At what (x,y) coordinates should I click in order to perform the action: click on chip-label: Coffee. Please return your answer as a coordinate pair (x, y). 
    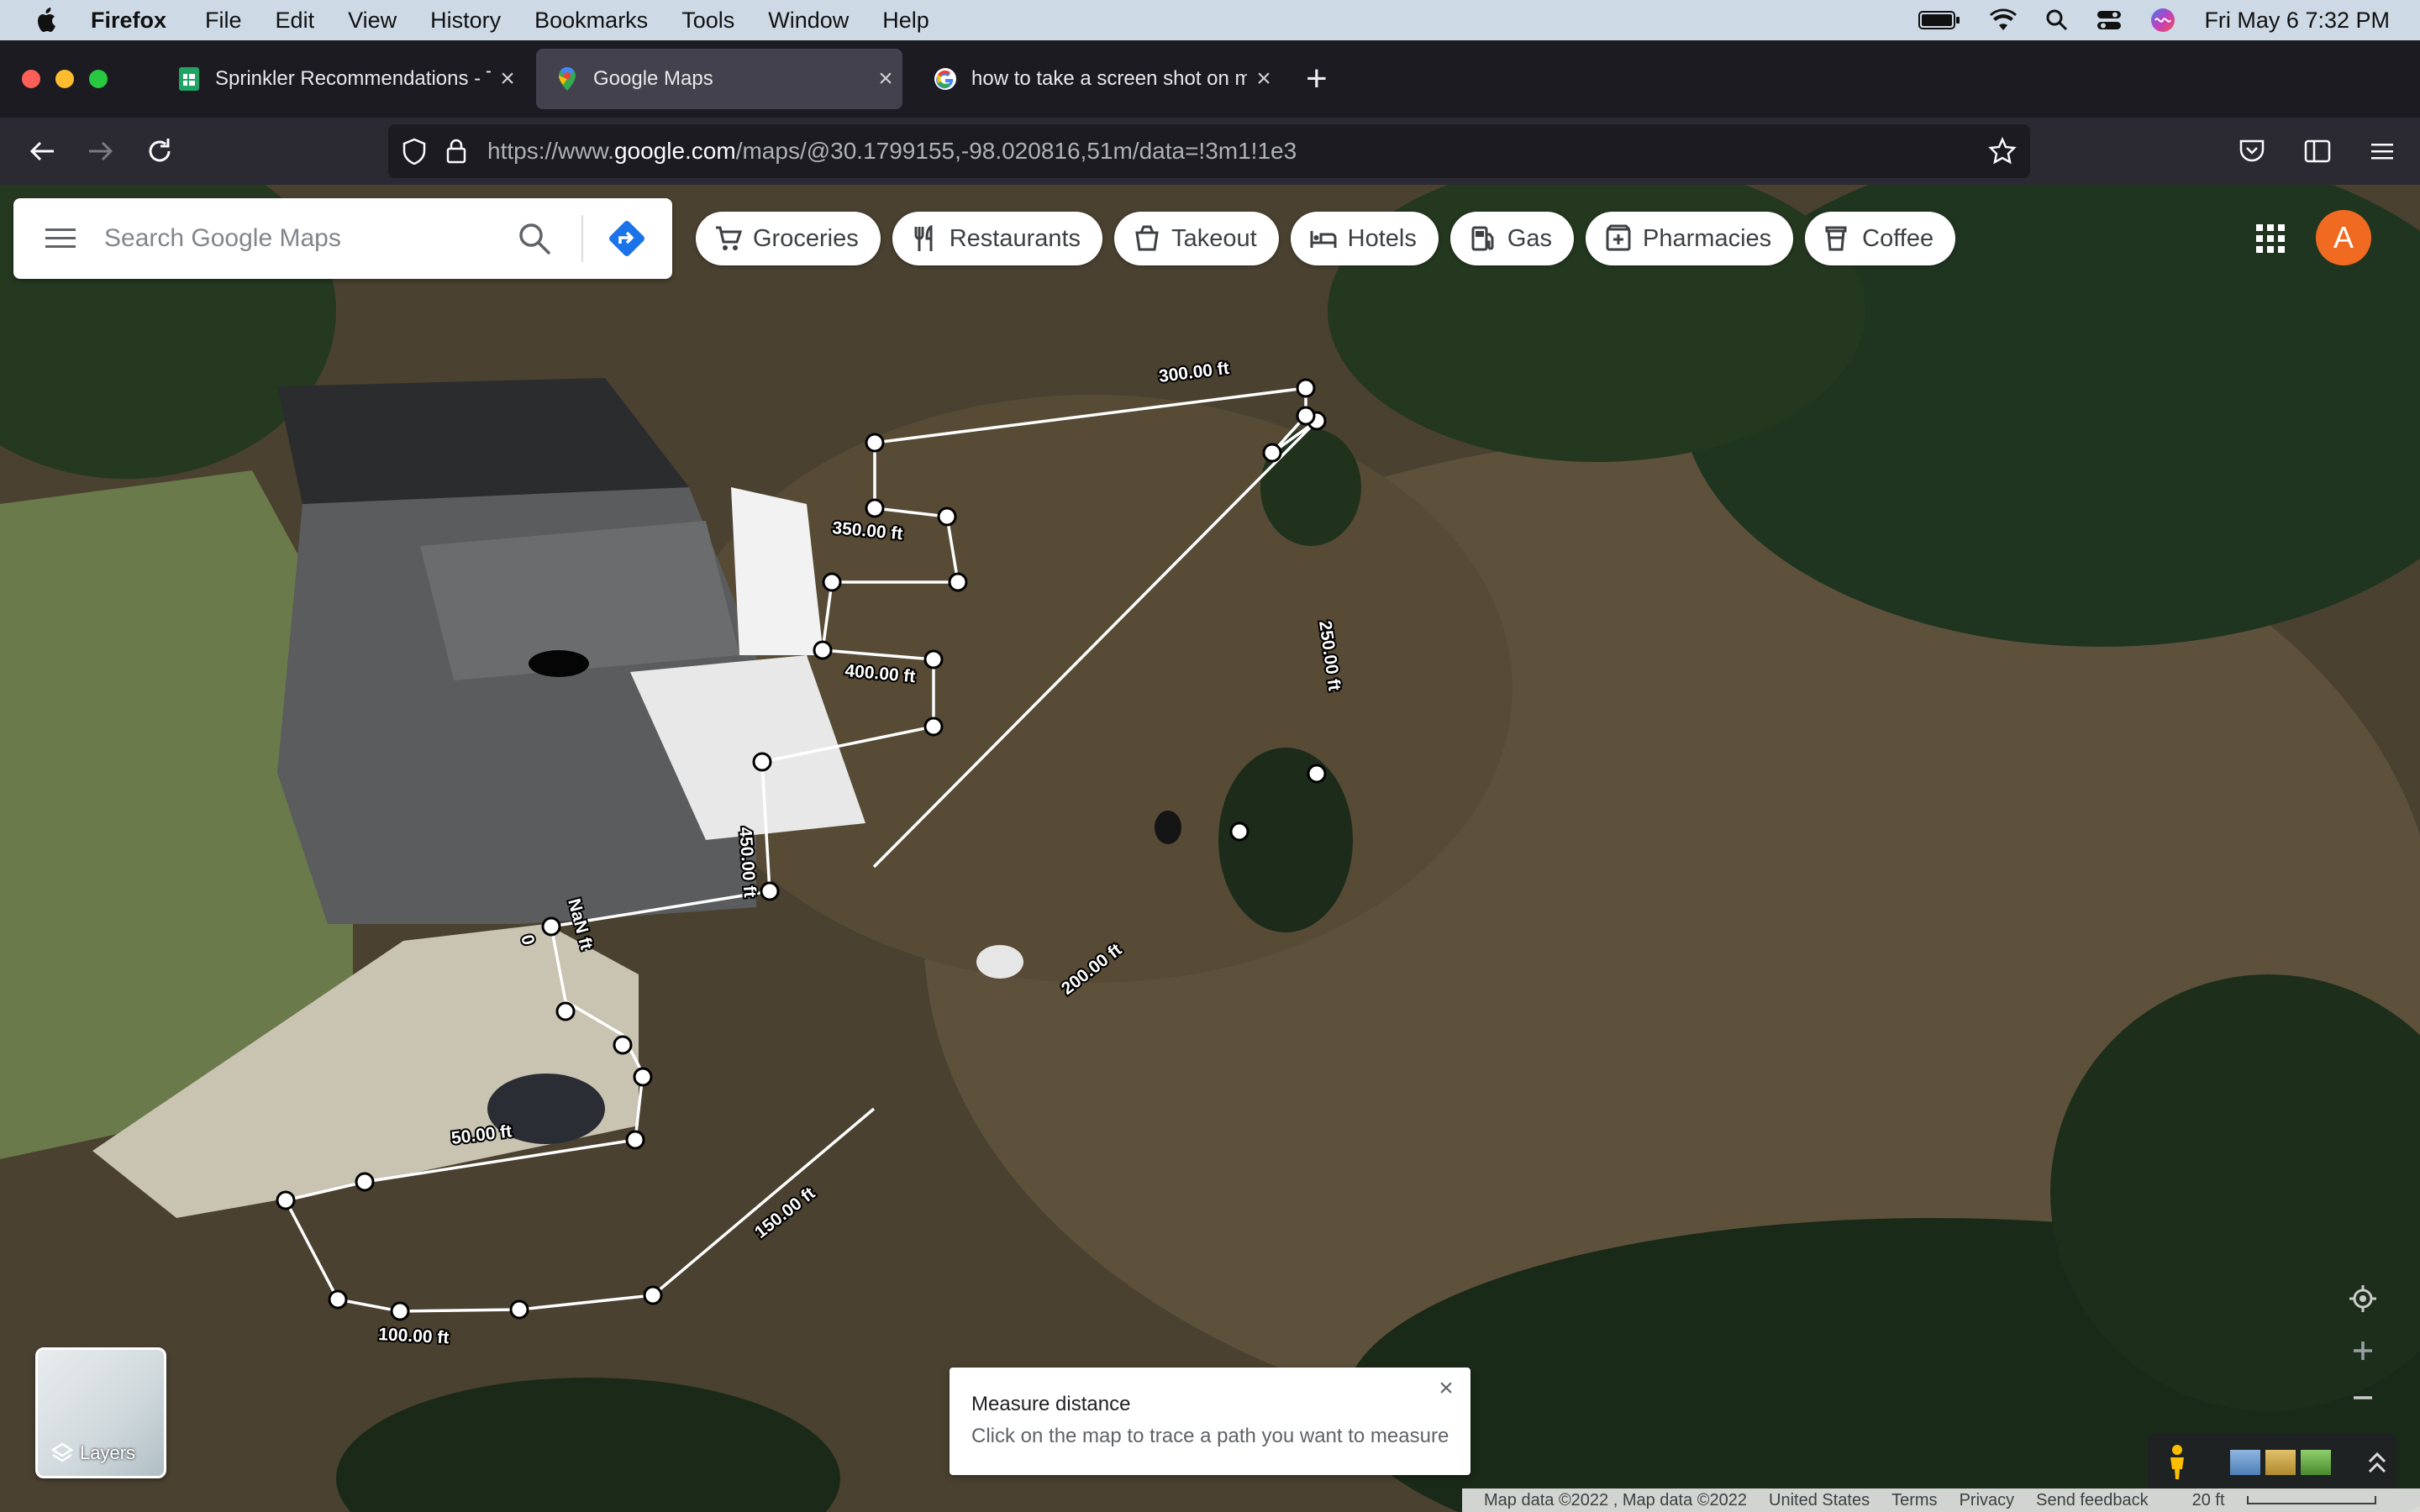
    Looking at the image, I should click on (1898, 238).